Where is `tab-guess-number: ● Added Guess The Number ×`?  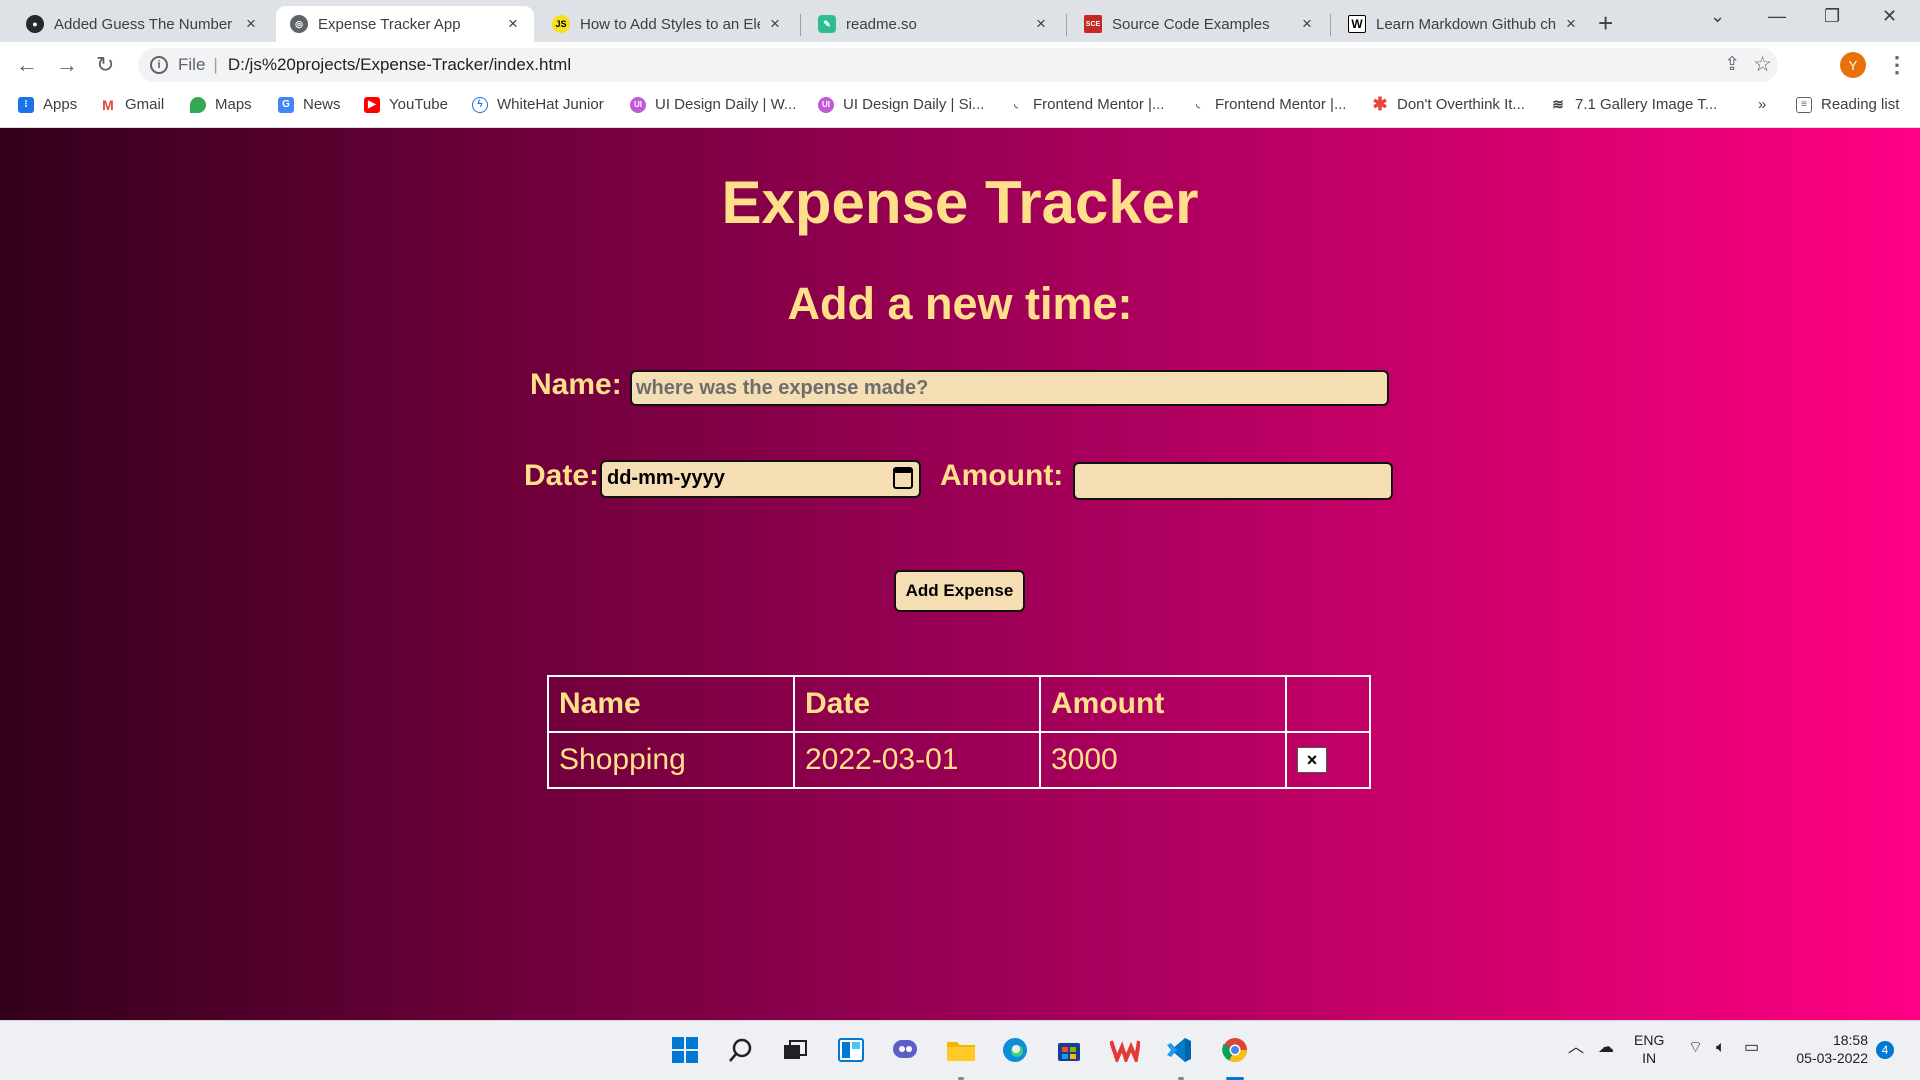
tab-guess-number: ● Added Guess The Number × is located at coordinates (142, 24).